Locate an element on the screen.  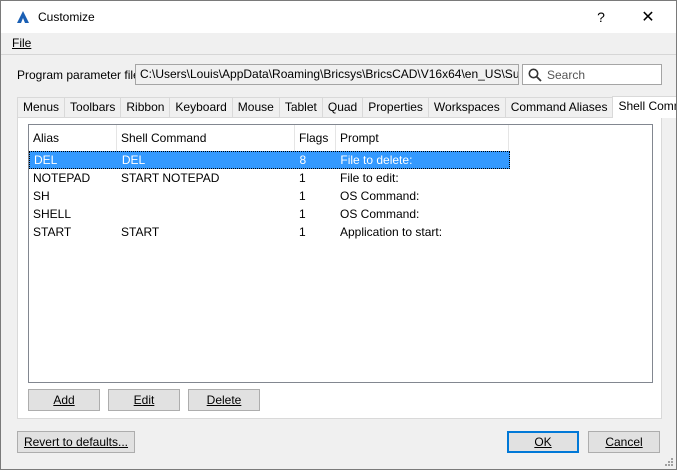
tab-menus: Menus is located at coordinates (41, 107).